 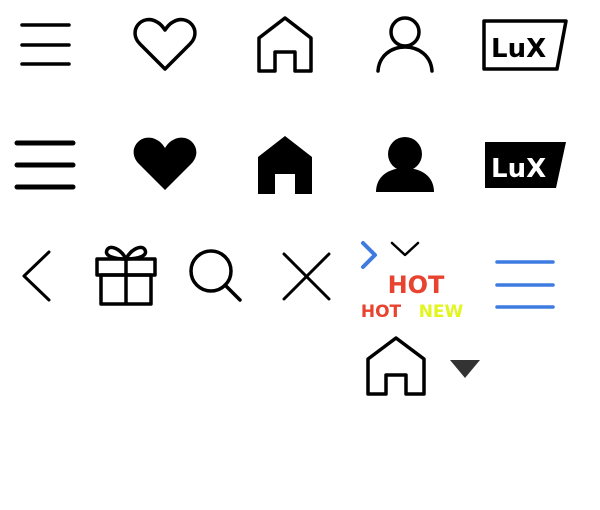 I want to click on hot-badge-large: HOT, so click(x=416, y=285).